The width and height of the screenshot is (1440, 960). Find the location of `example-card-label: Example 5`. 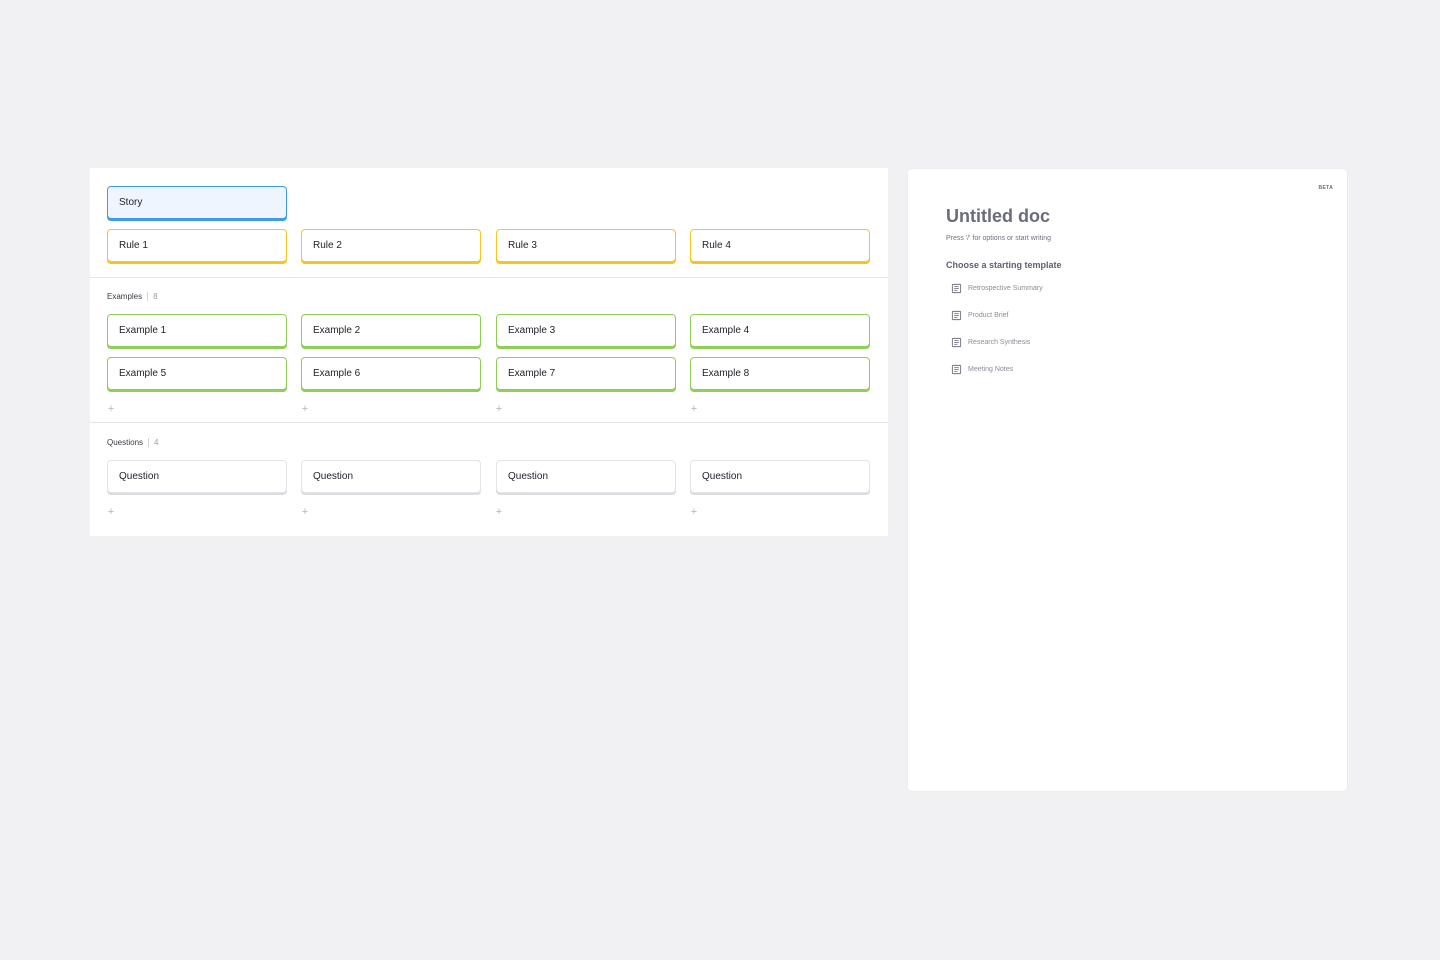

example-card-label: Example 5 is located at coordinates (143, 373).